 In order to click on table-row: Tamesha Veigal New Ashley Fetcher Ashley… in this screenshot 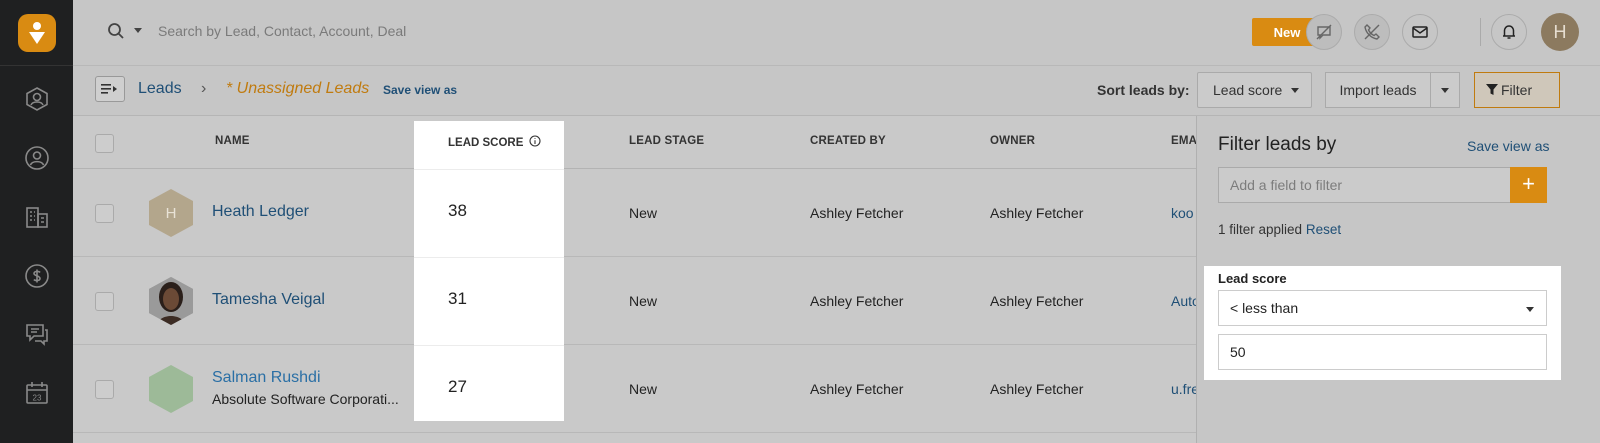, I will do `click(636, 301)`.